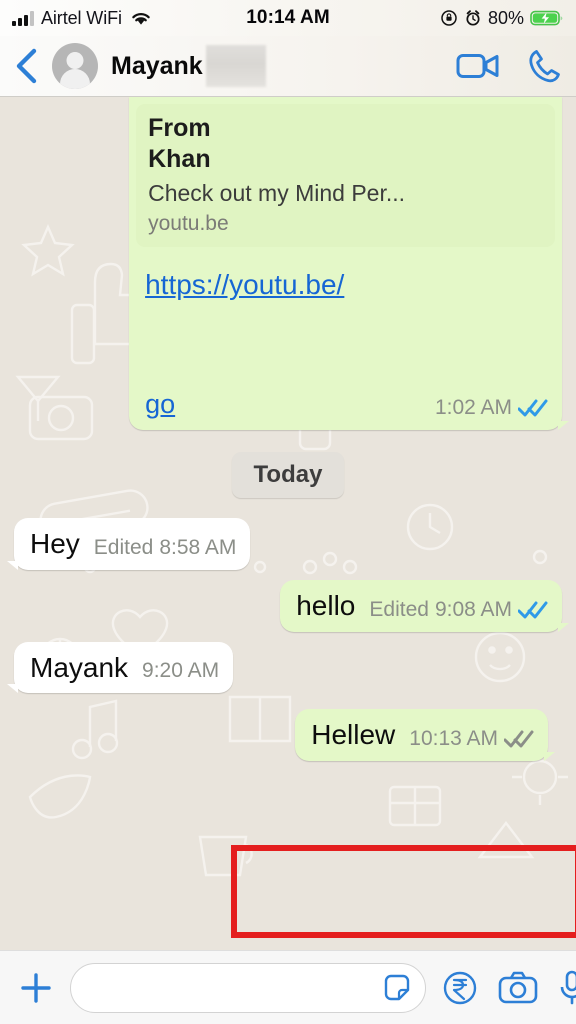 The height and width of the screenshot is (1024, 576). I want to click on date-divider: Today, so click(288, 475).